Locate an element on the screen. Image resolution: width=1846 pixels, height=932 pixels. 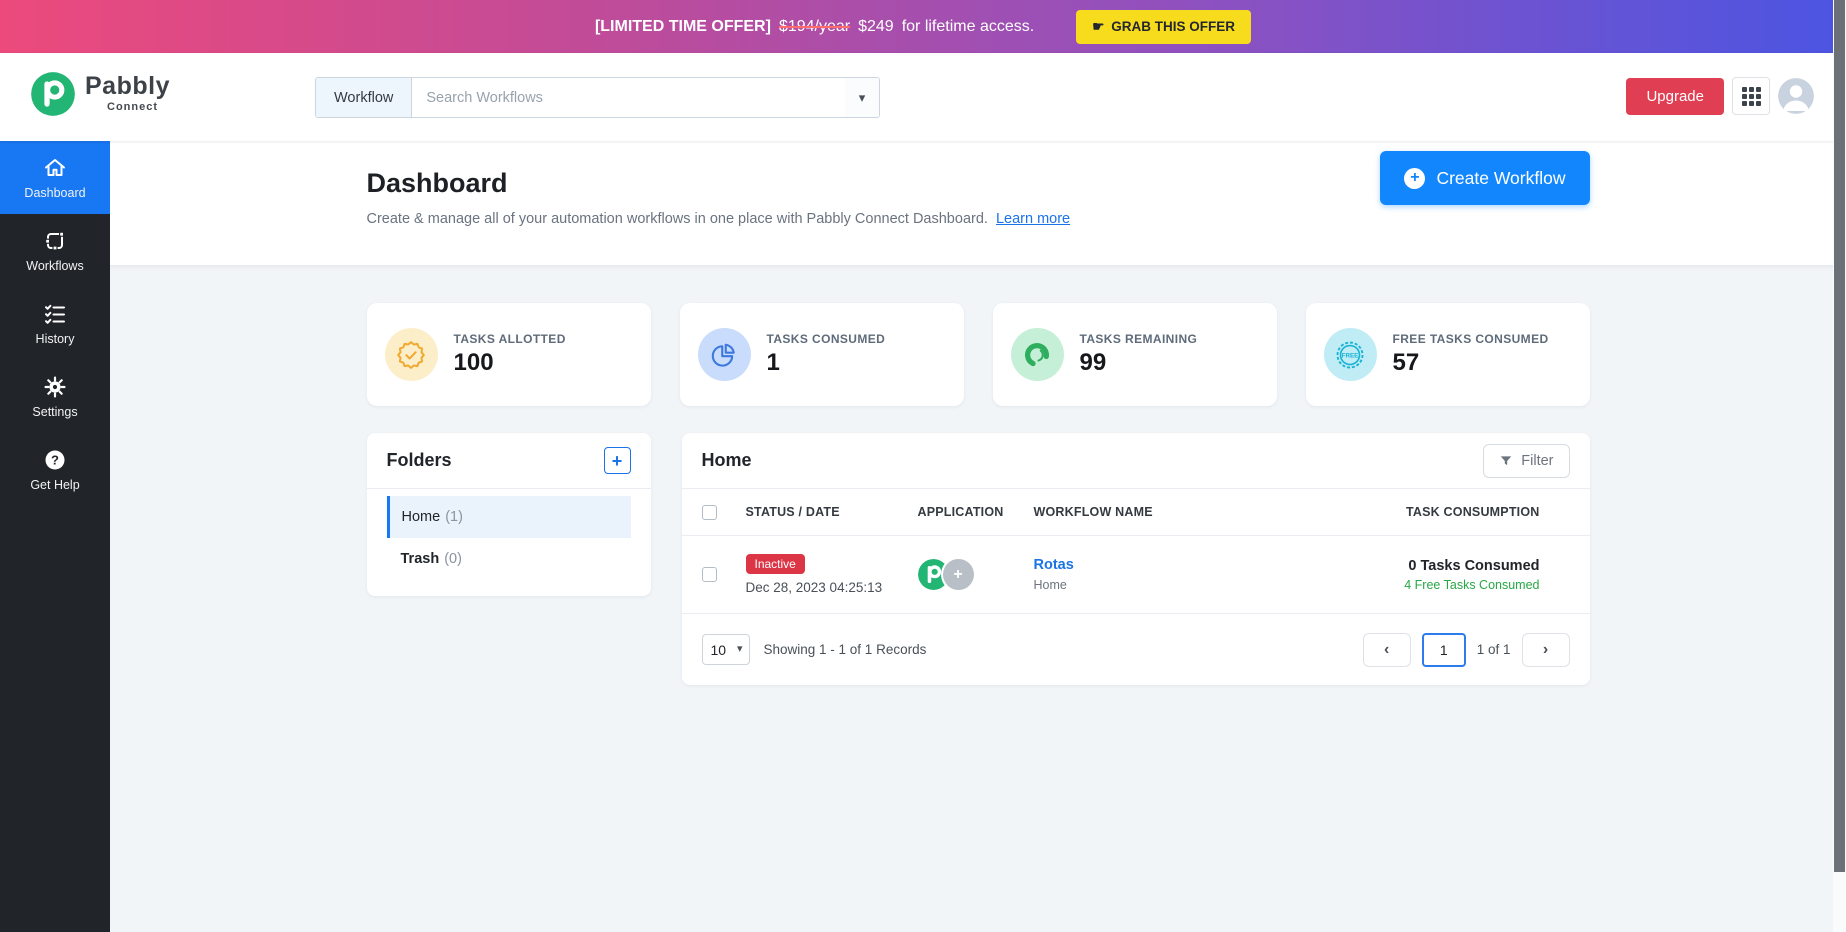
stat-label: TASKS ALLOTTED is located at coordinates (509, 339).